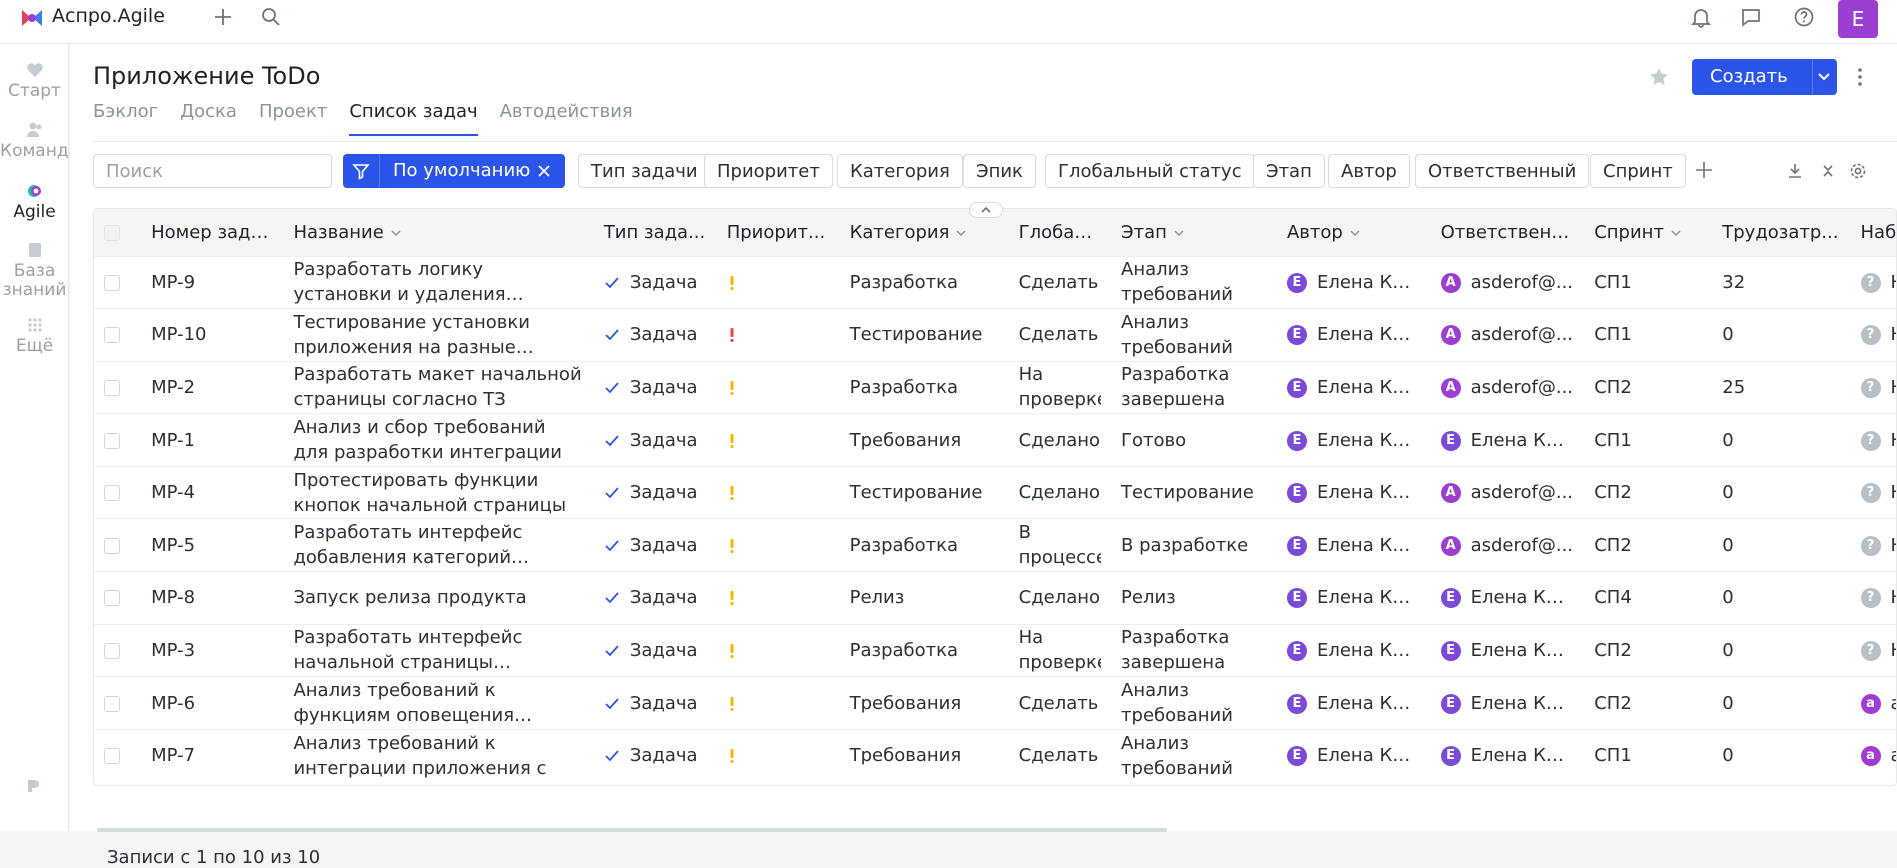 The width and height of the screenshot is (1897, 868). Describe the element at coordinates (612, 651) in the screenshot. I see `check-icon` at that location.